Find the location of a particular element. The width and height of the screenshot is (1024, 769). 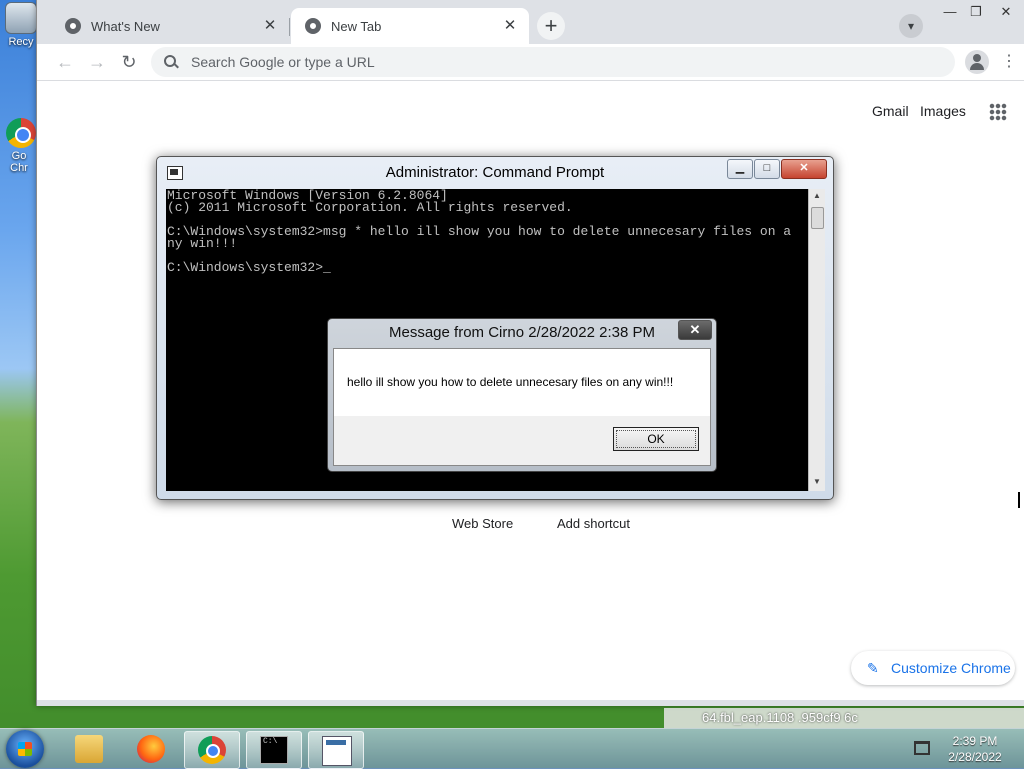

shortcut-add: Add shortcut is located at coordinates (593, 523).